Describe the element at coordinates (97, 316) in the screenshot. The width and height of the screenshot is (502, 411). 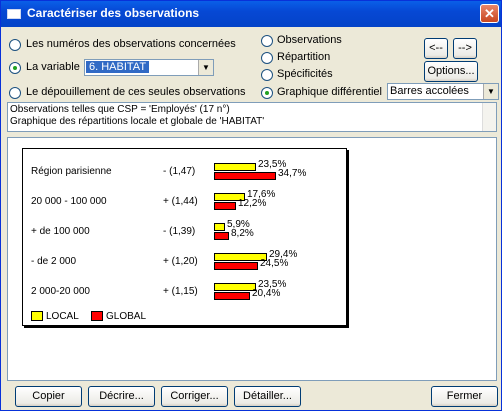
I see `legend-global-swatch` at that location.